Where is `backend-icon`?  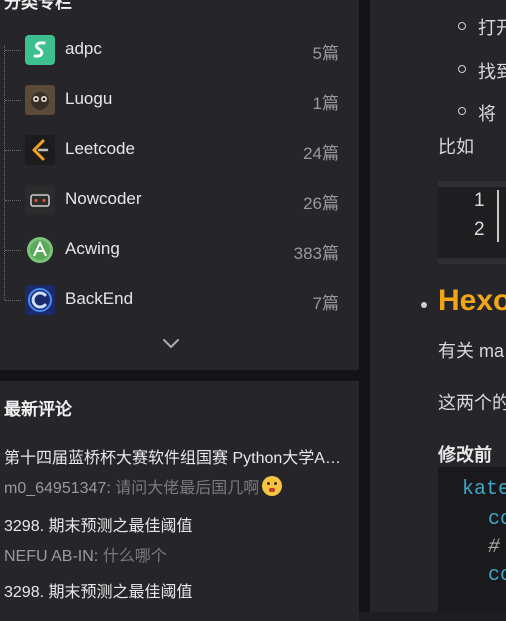
backend-icon is located at coordinates (40, 300).